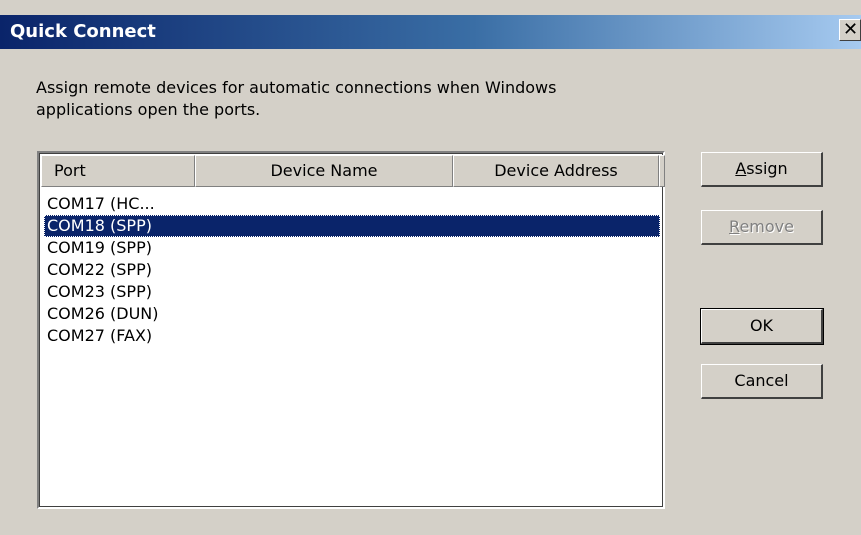 The width and height of the screenshot is (861, 535). What do you see at coordinates (741, 168) in the screenshot?
I see `assign-accelerator: A` at bounding box center [741, 168].